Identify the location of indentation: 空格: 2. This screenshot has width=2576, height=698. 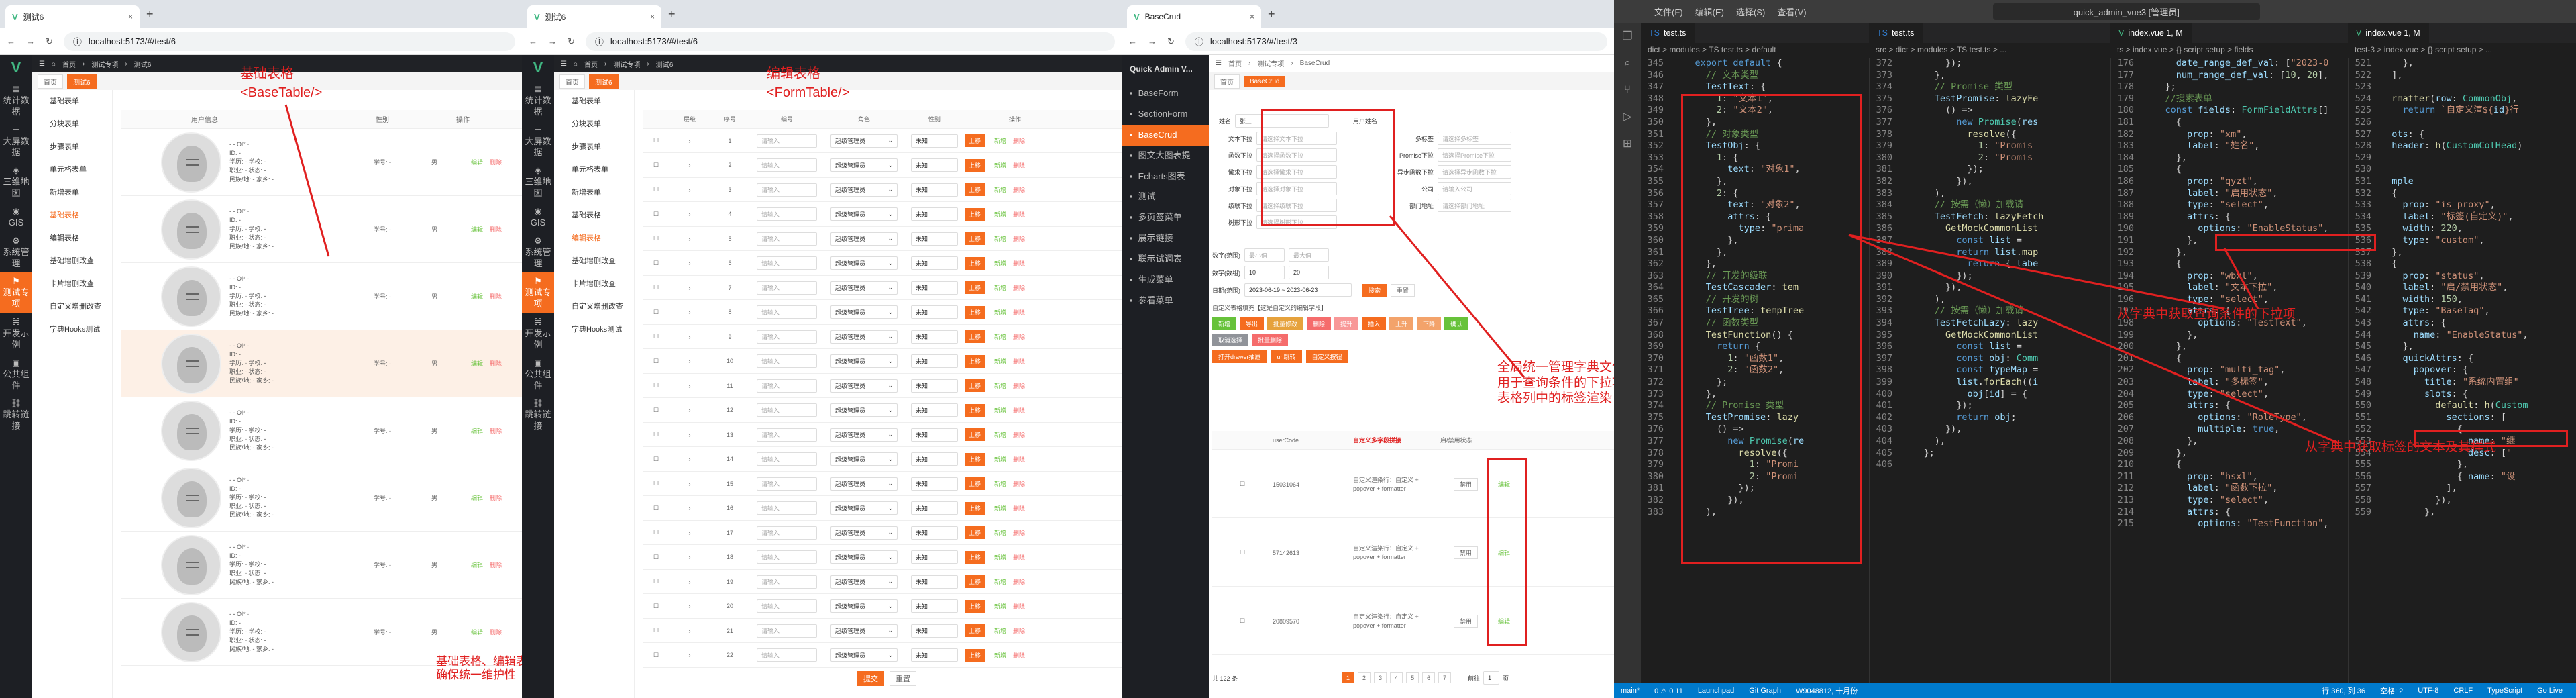
(2391, 690).